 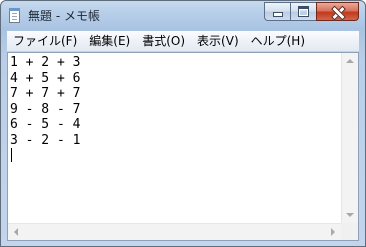 I want to click on close-icon, so click(x=338, y=12).